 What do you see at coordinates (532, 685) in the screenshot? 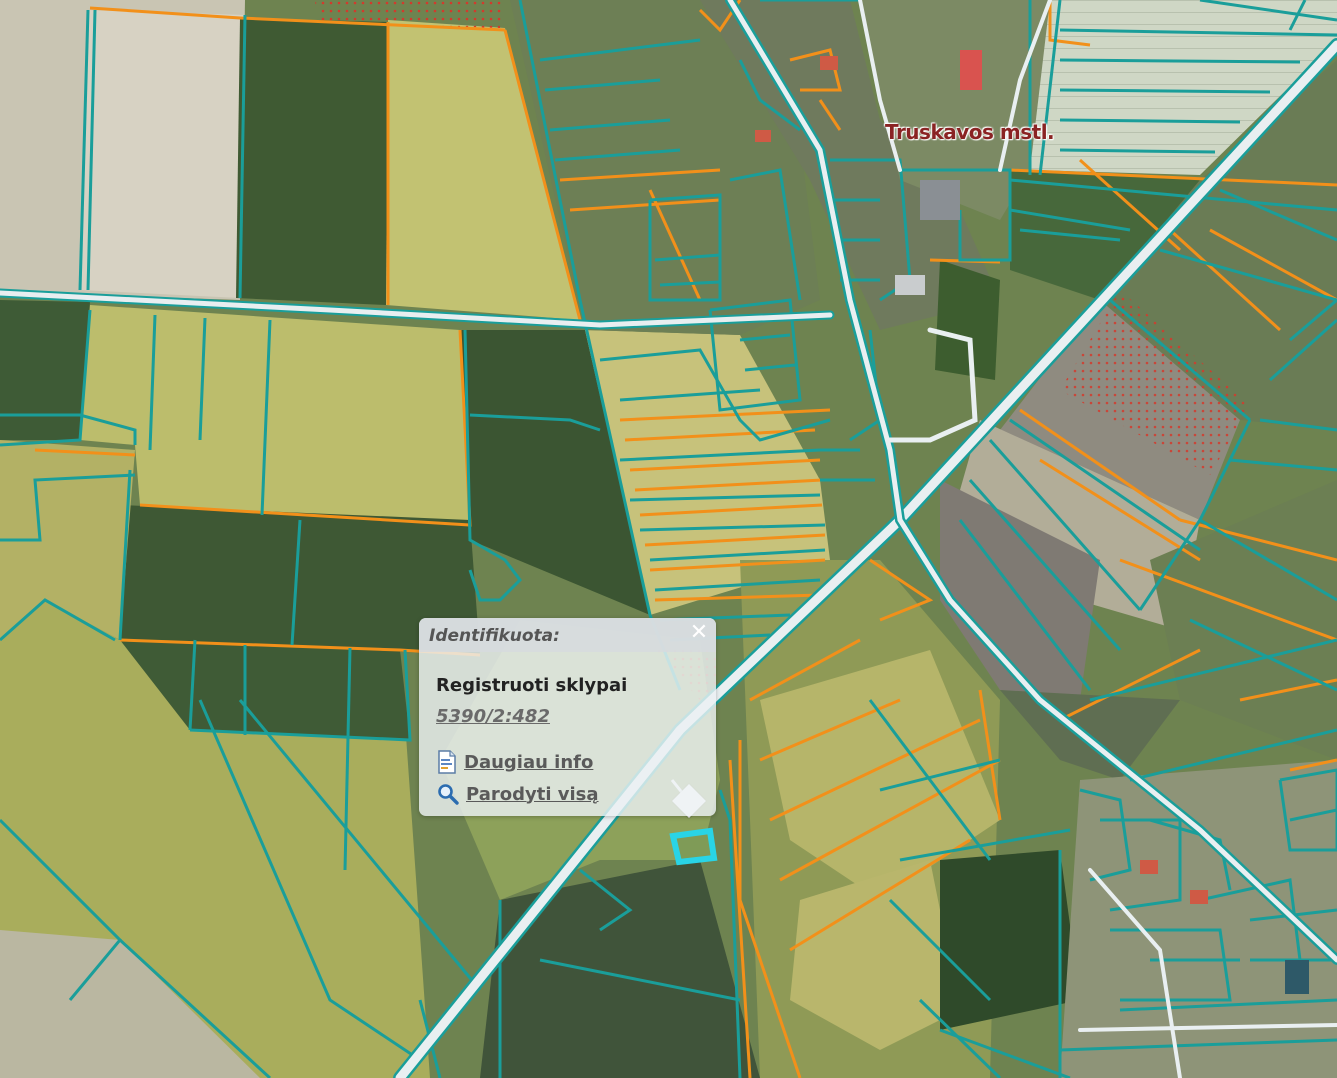
I see `layer-title: Registruoti sklypai` at bounding box center [532, 685].